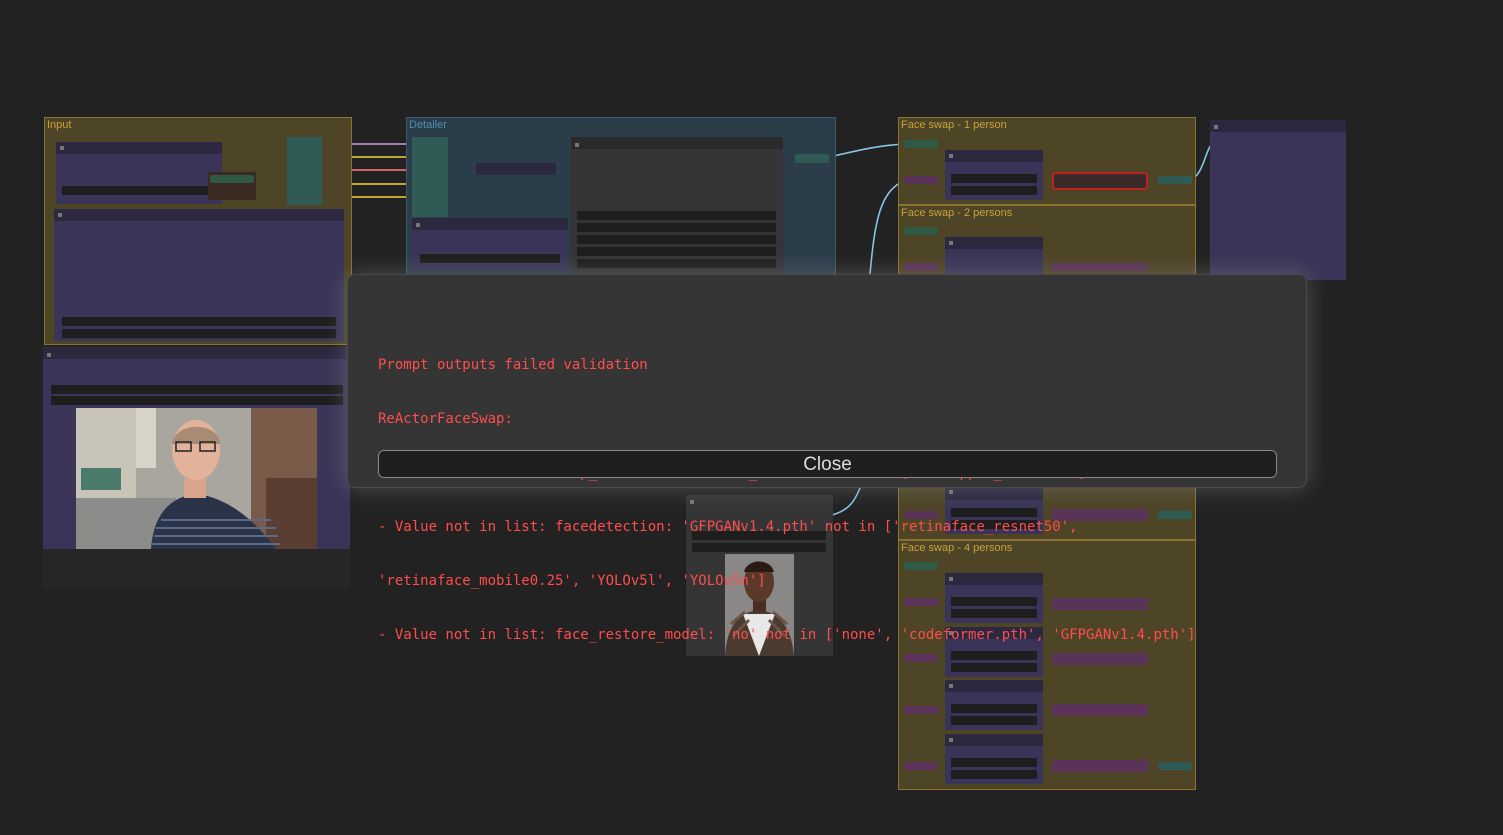  What do you see at coordinates (1175, 180) in the screenshot?
I see `fs1-output` at bounding box center [1175, 180].